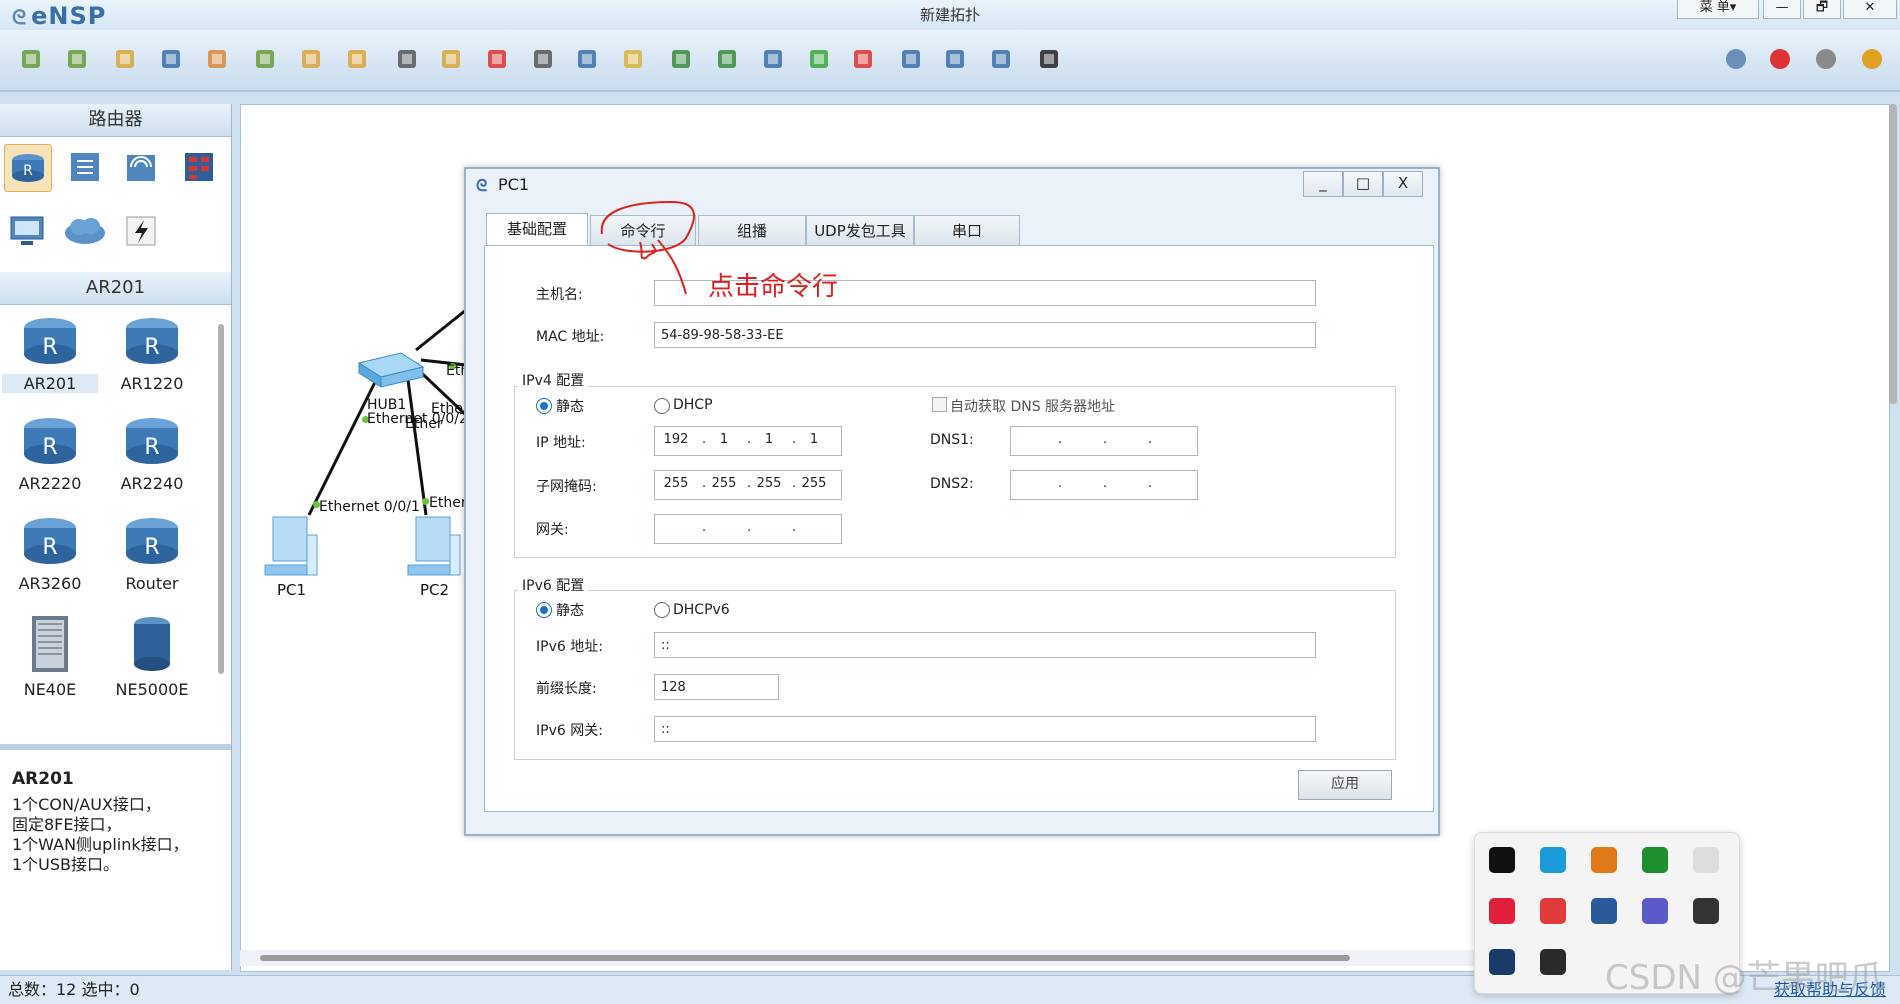 The height and width of the screenshot is (1004, 1900). Describe the element at coordinates (544, 610) in the screenshot. I see `ipv6-static-radio` at that location.